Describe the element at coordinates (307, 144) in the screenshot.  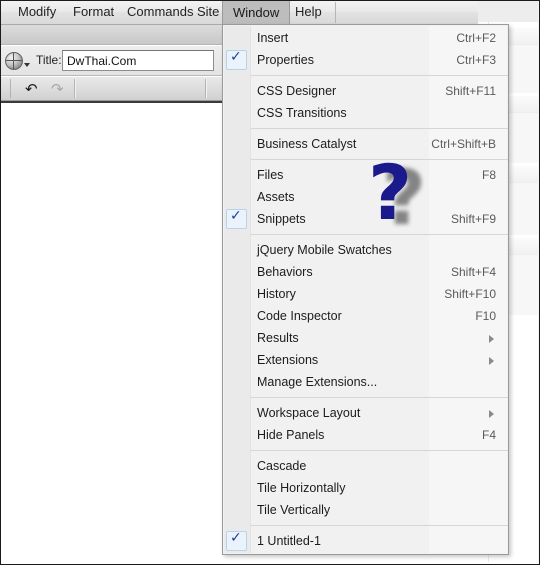
I see `menu-item-label: Business Catalyst` at that location.